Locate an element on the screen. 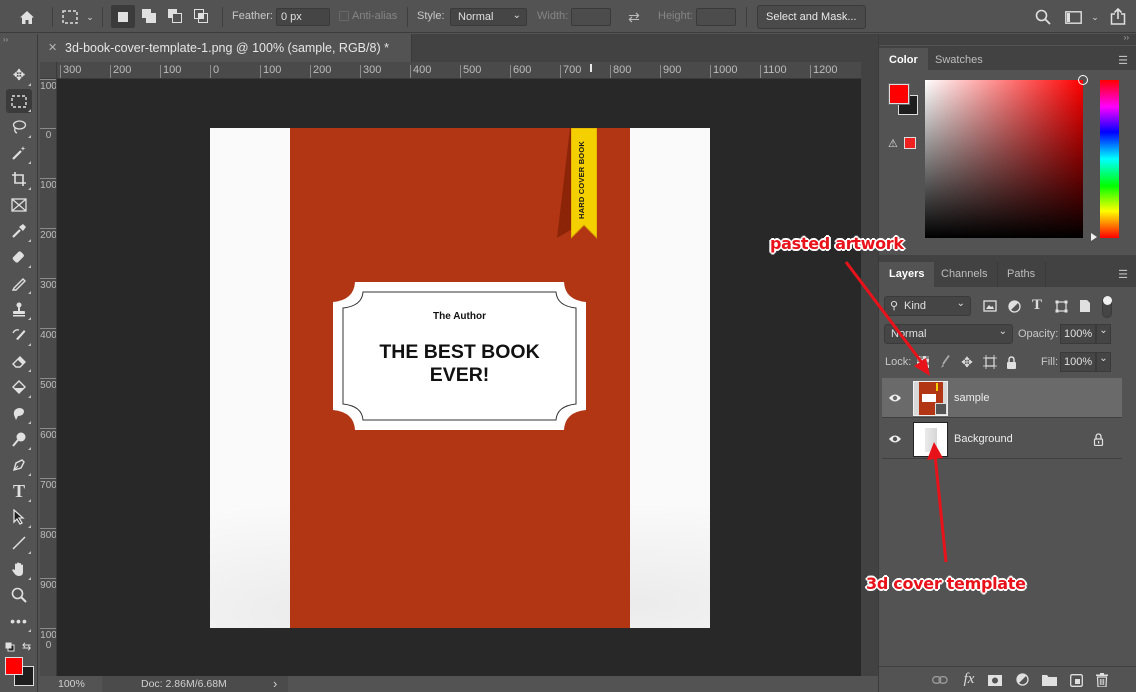 This screenshot has width=1136, height=692. ruler-label: 1100 is located at coordinates (773, 71).